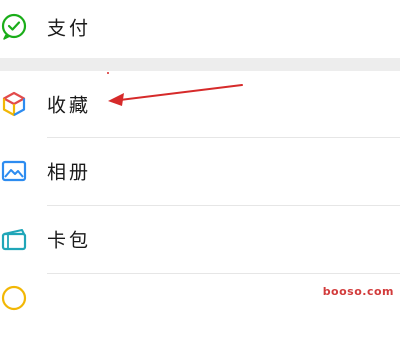 This screenshot has height=340, width=400. What do you see at coordinates (14, 104) in the screenshot?
I see `favorites-cube-icon` at bounding box center [14, 104].